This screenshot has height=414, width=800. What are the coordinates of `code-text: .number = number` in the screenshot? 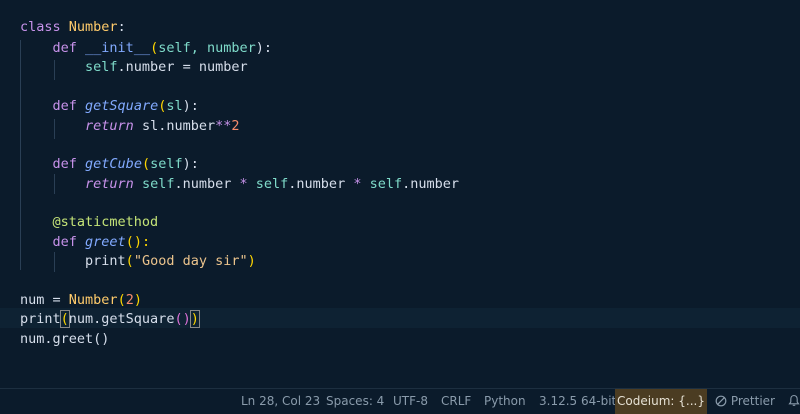 It's located at (182, 67).